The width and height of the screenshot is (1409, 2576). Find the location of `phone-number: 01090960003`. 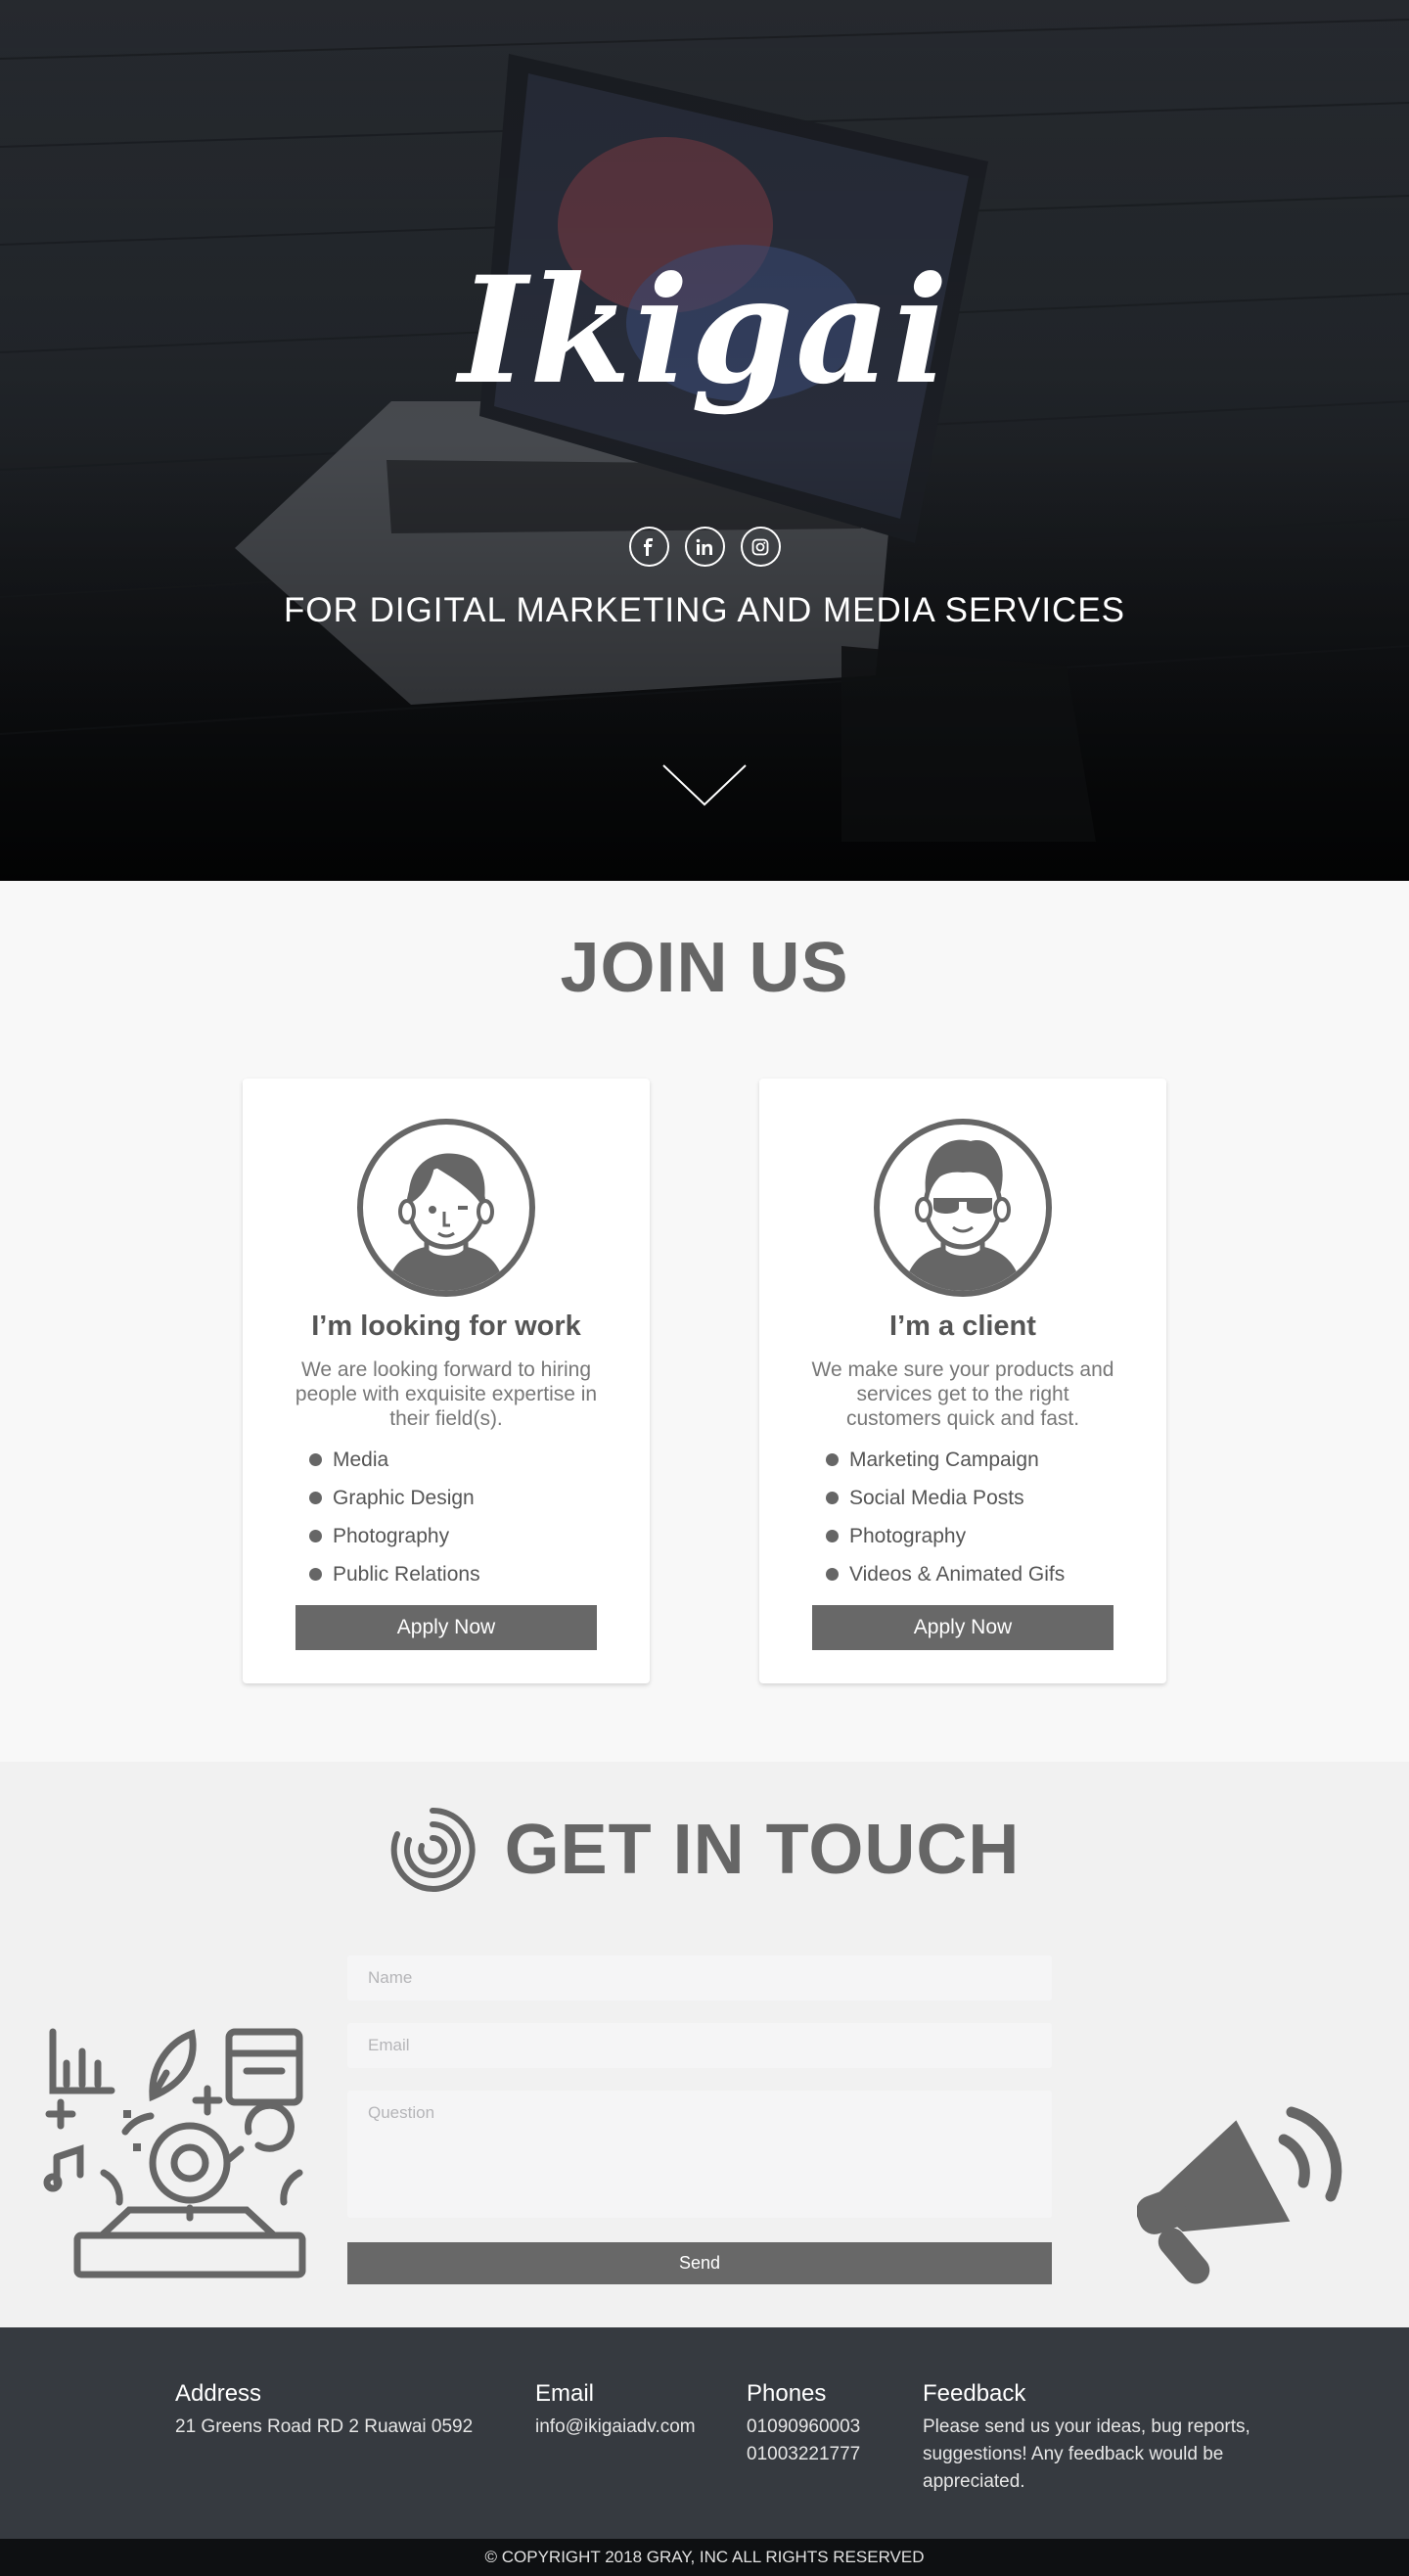

phone-number: 01090960003 is located at coordinates (803, 2427).